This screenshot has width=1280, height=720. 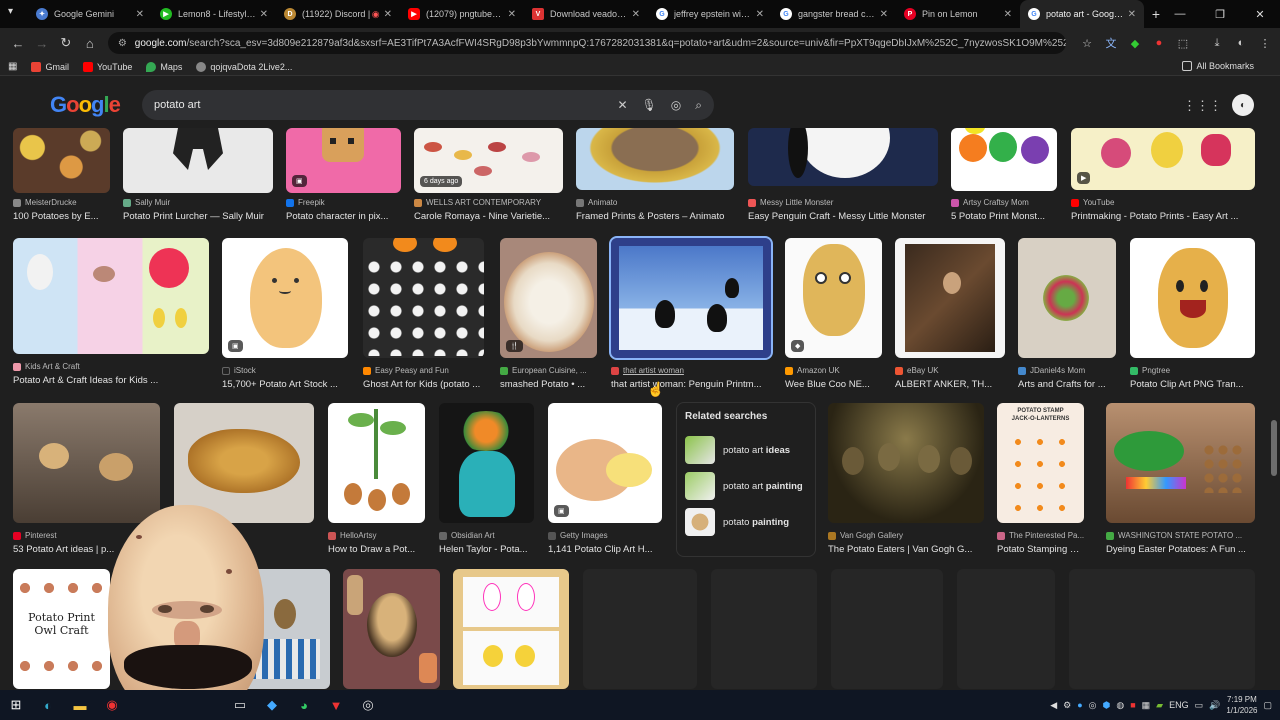 I want to click on chrome-icon: ◉, so click(x=112, y=705).